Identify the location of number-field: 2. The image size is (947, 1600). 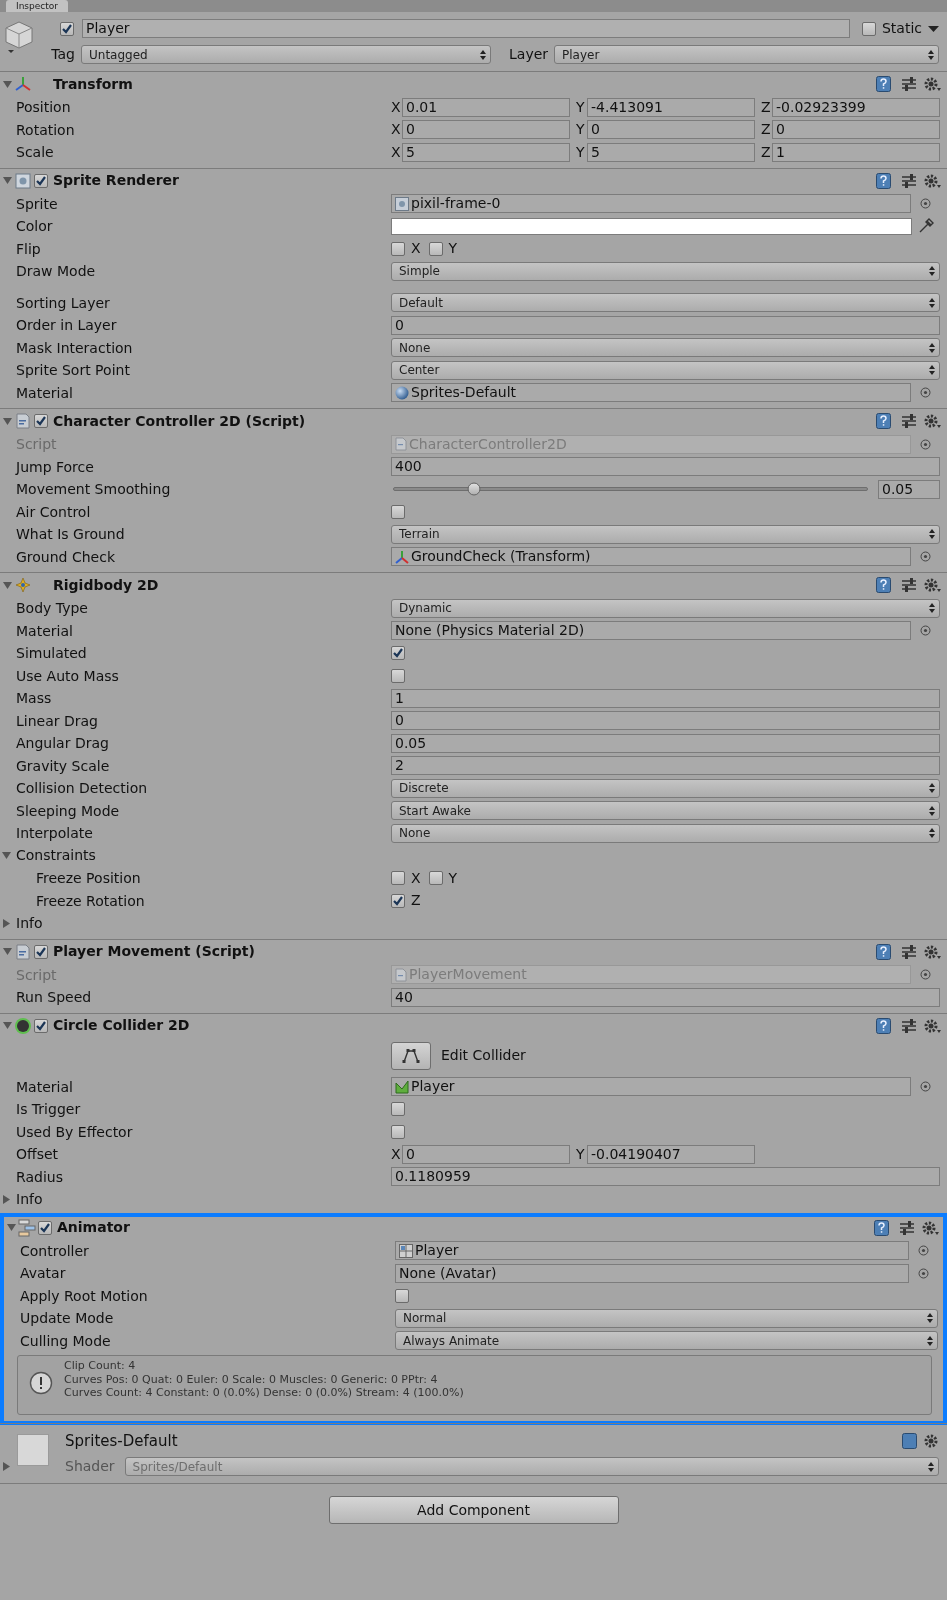
(665, 766).